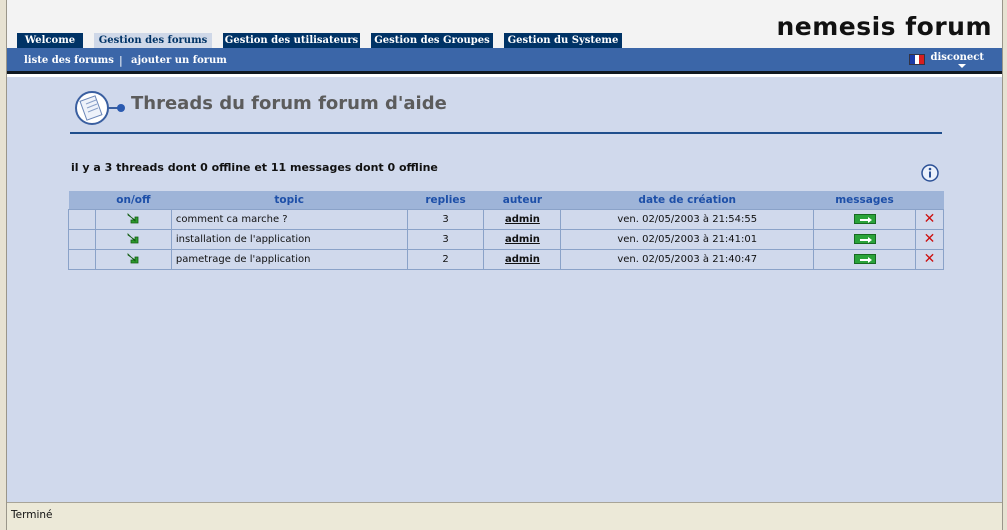 The image size is (1007, 530). What do you see at coordinates (957, 57) in the screenshot?
I see `disconnect-link: disconect` at bounding box center [957, 57].